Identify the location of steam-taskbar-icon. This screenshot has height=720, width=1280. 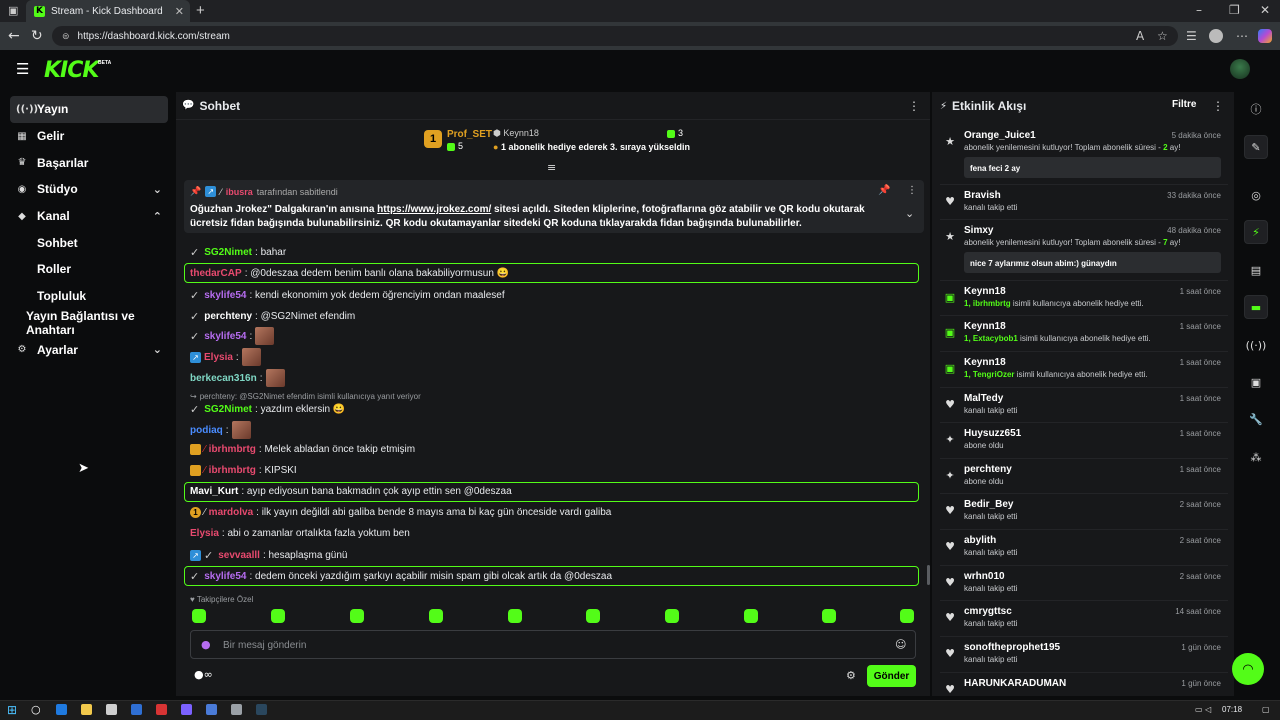
(261, 709).